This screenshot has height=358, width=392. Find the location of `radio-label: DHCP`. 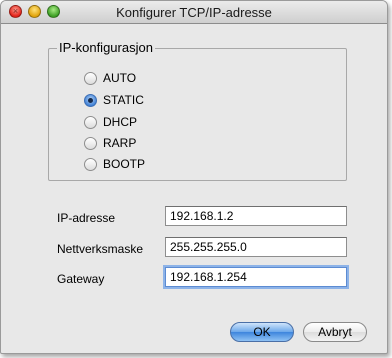

radio-label: DHCP is located at coordinates (120, 122).